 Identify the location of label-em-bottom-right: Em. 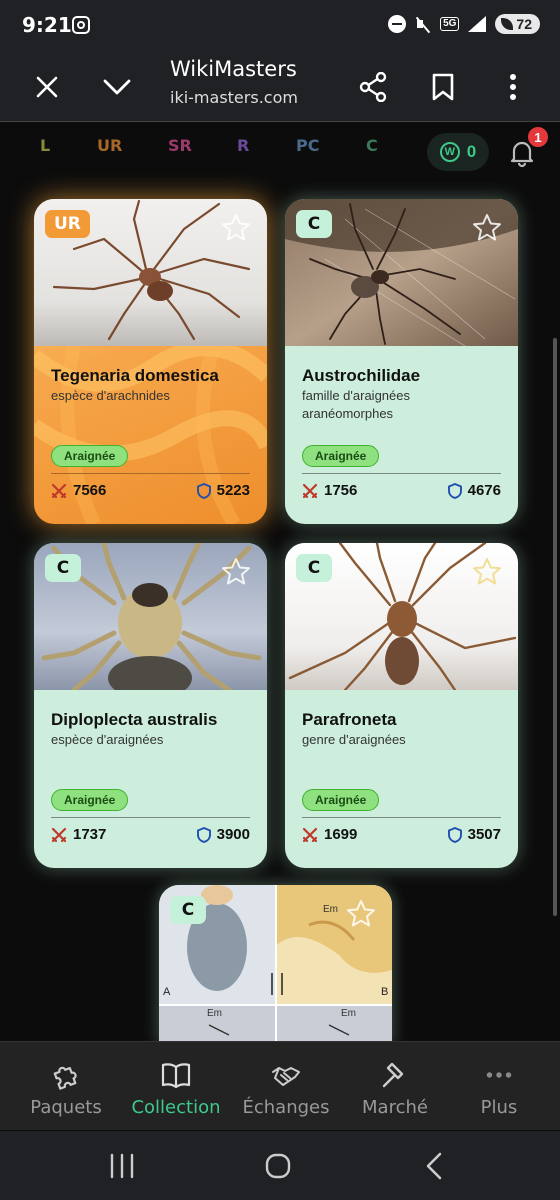
(348, 1013).